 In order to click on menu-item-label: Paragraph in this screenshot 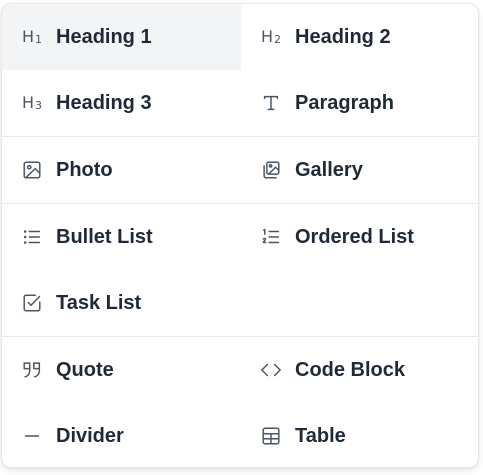, I will do `click(344, 102)`.